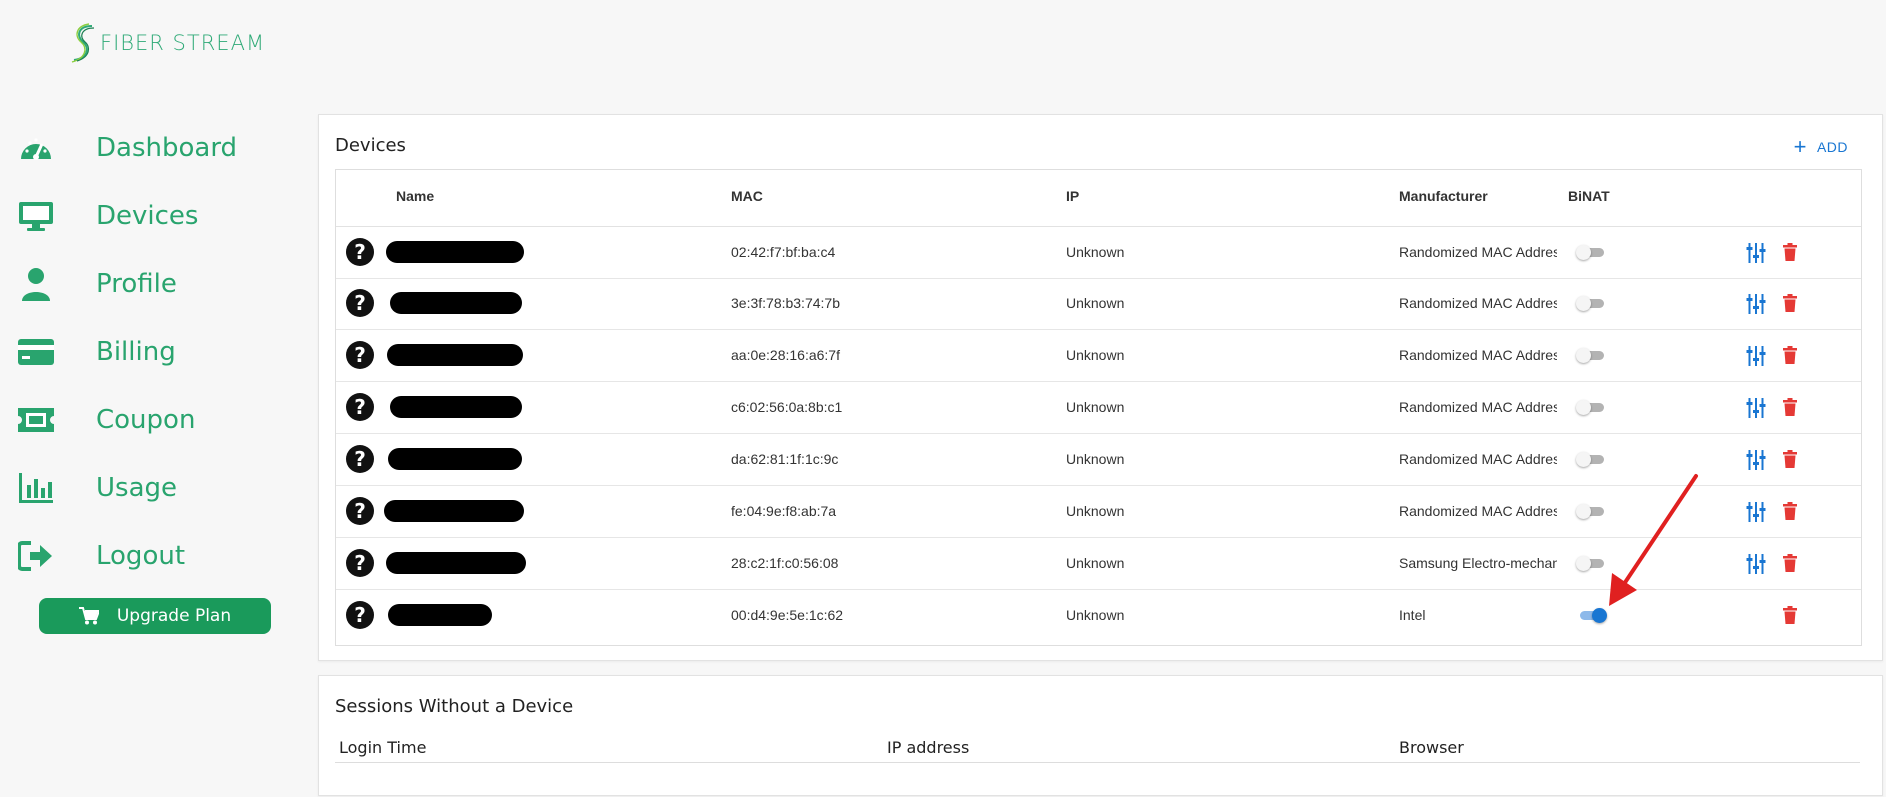 Image resolution: width=1886 pixels, height=797 pixels. What do you see at coordinates (1431, 747) in the screenshot?
I see `column-header-browser: Browser` at bounding box center [1431, 747].